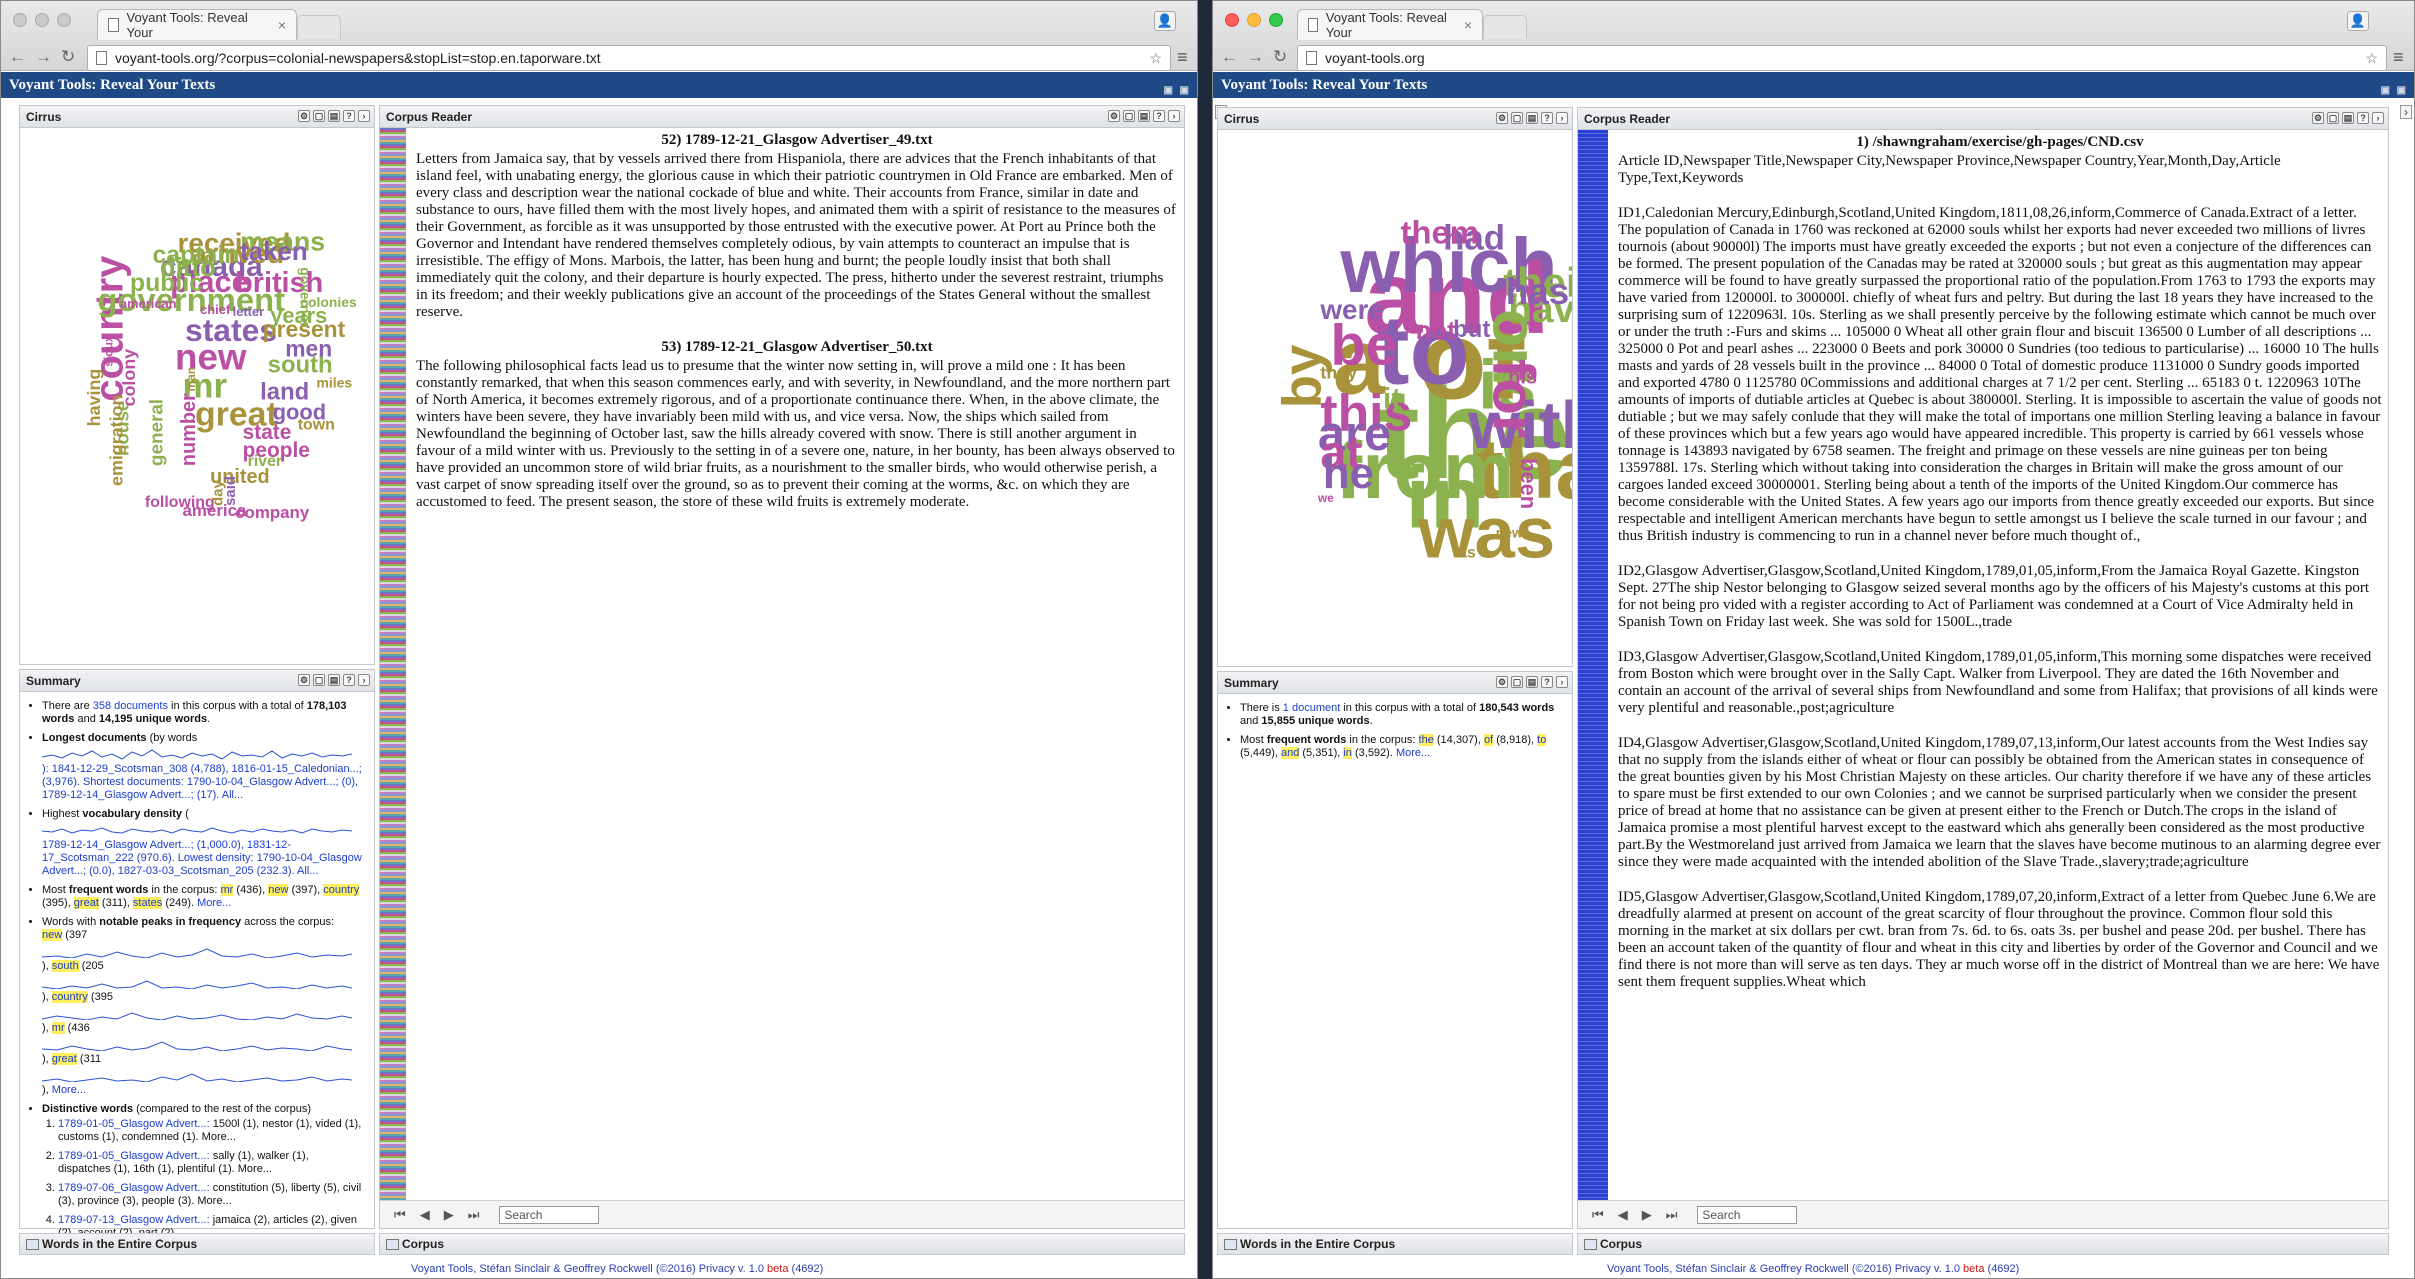 This screenshot has width=2415, height=1279. Describe the element at coordinates (134, 1124) in the screenshot. I see `doc-link: 1789-01-05_Glasgow Advert...:` at that location.